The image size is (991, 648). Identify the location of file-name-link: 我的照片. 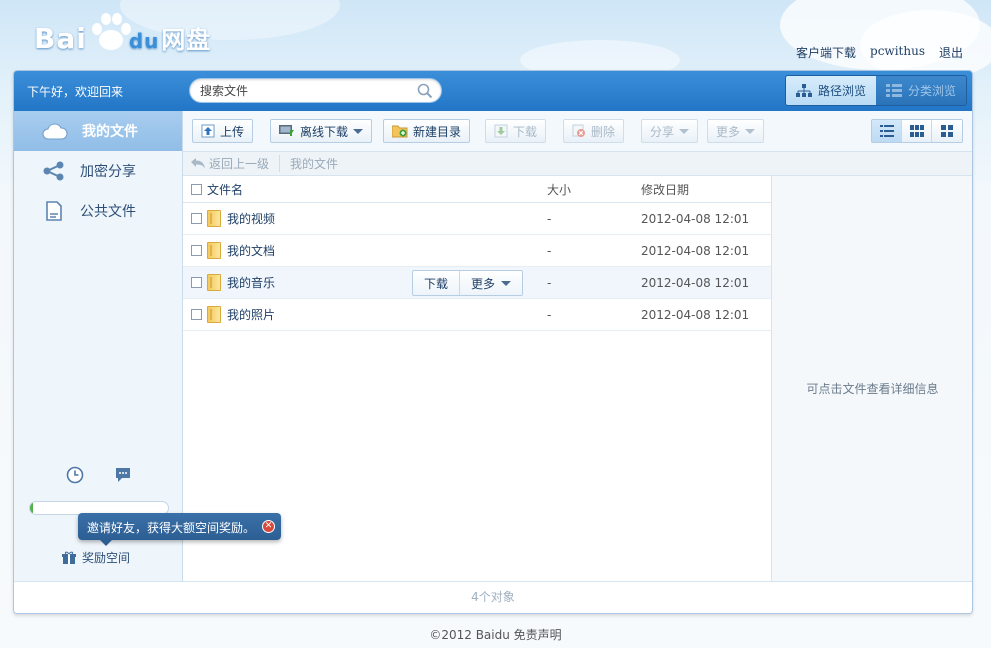
(251, 314).